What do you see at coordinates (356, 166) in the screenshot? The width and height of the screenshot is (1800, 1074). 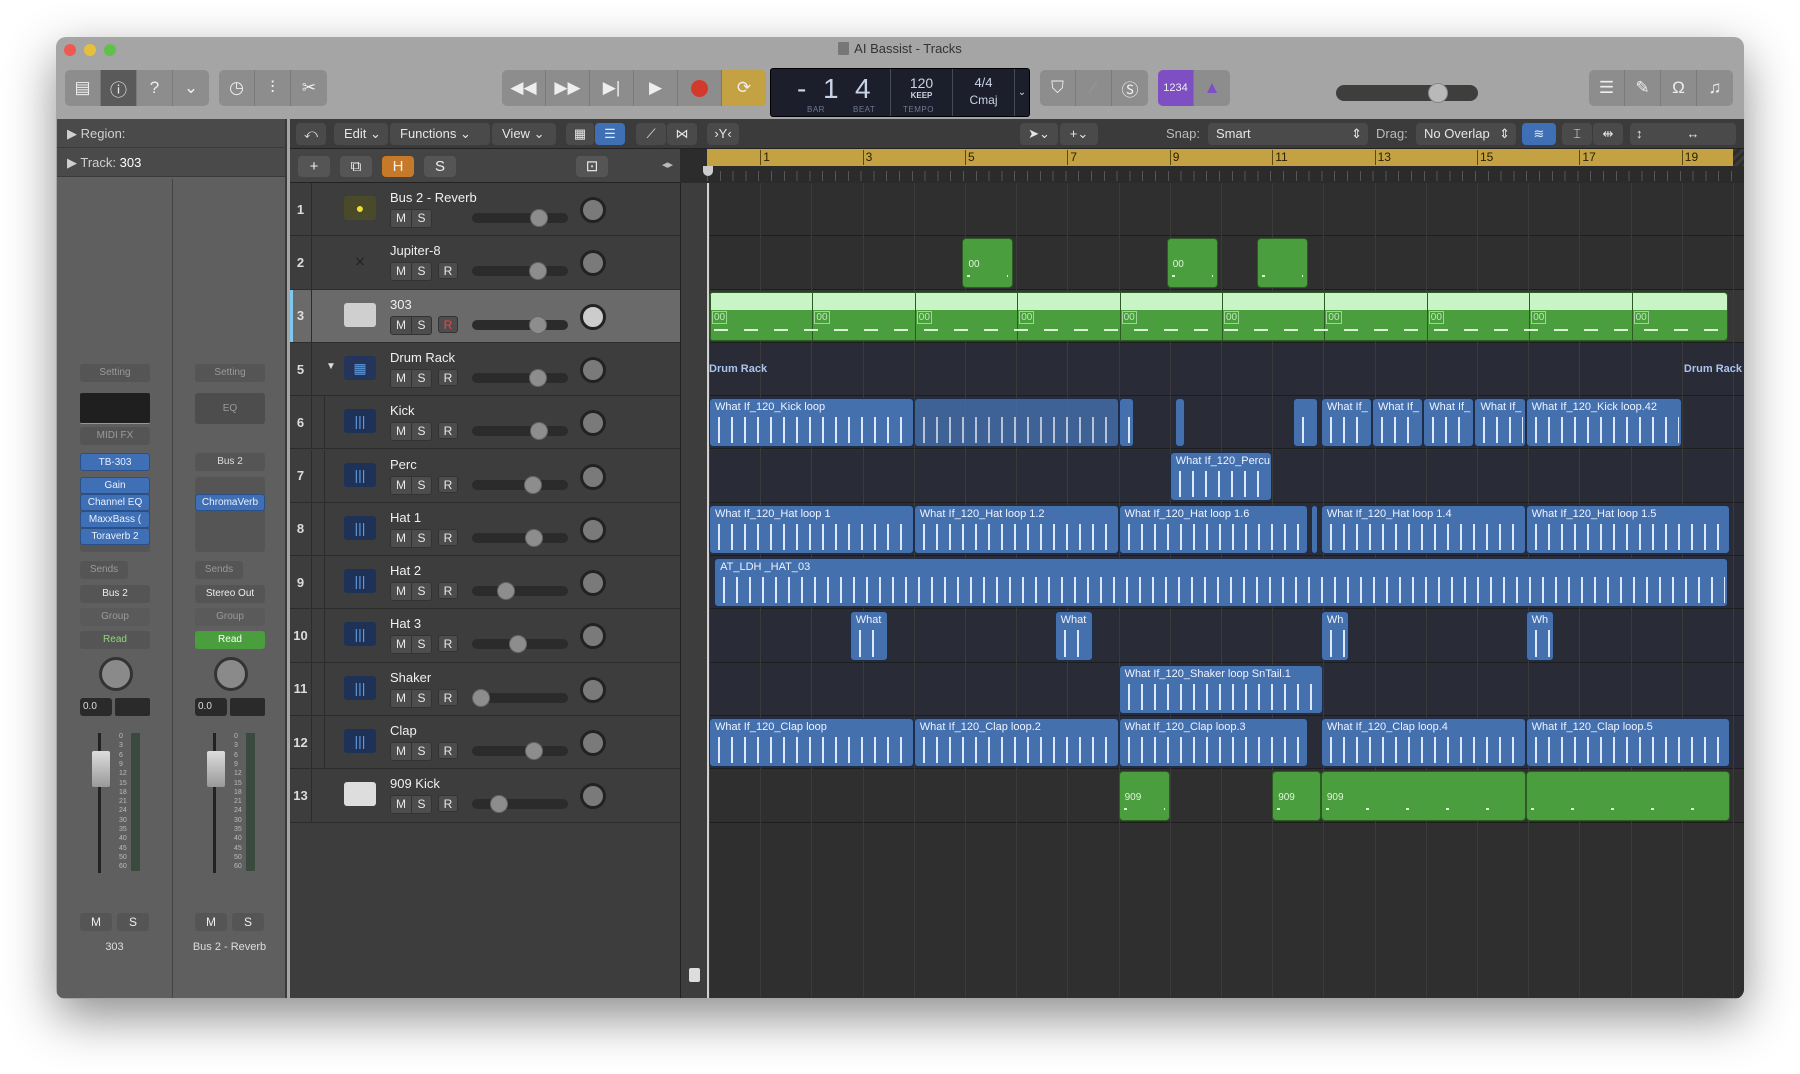 I see `duplicate-track-button: ⧉` at bounding box center [356, 166].